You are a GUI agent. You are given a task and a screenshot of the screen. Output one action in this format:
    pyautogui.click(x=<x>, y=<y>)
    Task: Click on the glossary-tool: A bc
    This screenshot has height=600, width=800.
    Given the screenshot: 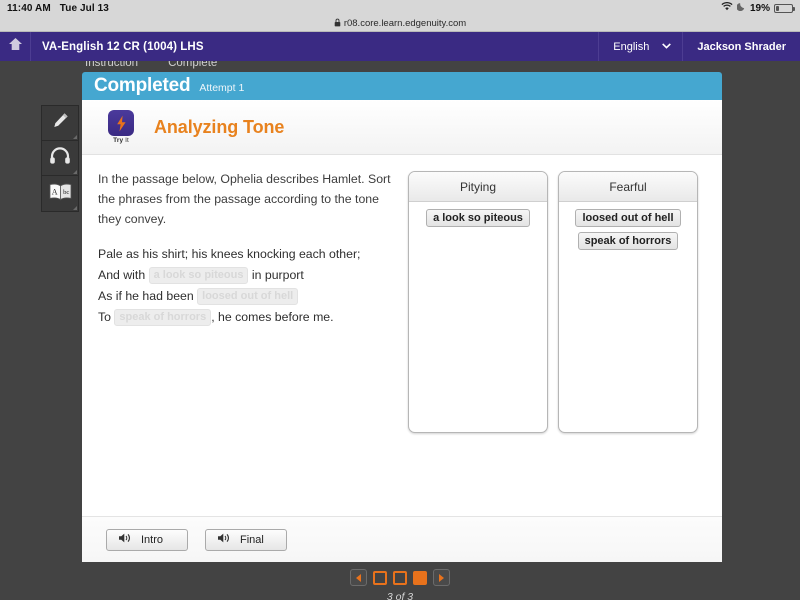 What is the action you would take?
    pyautogui.click(x=60, y=193)
    